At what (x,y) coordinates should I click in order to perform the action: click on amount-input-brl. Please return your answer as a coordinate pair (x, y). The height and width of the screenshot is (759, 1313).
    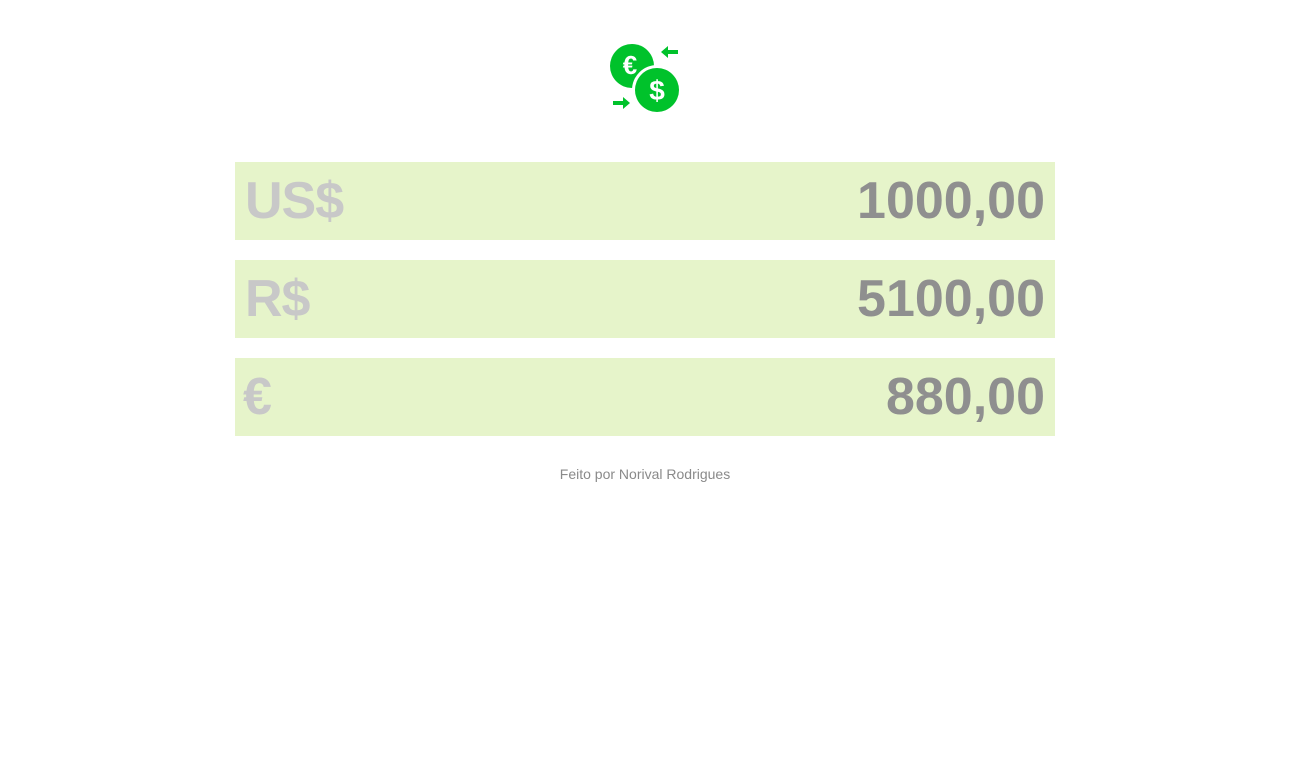
    Looking at the image, I should click on (845, 299).